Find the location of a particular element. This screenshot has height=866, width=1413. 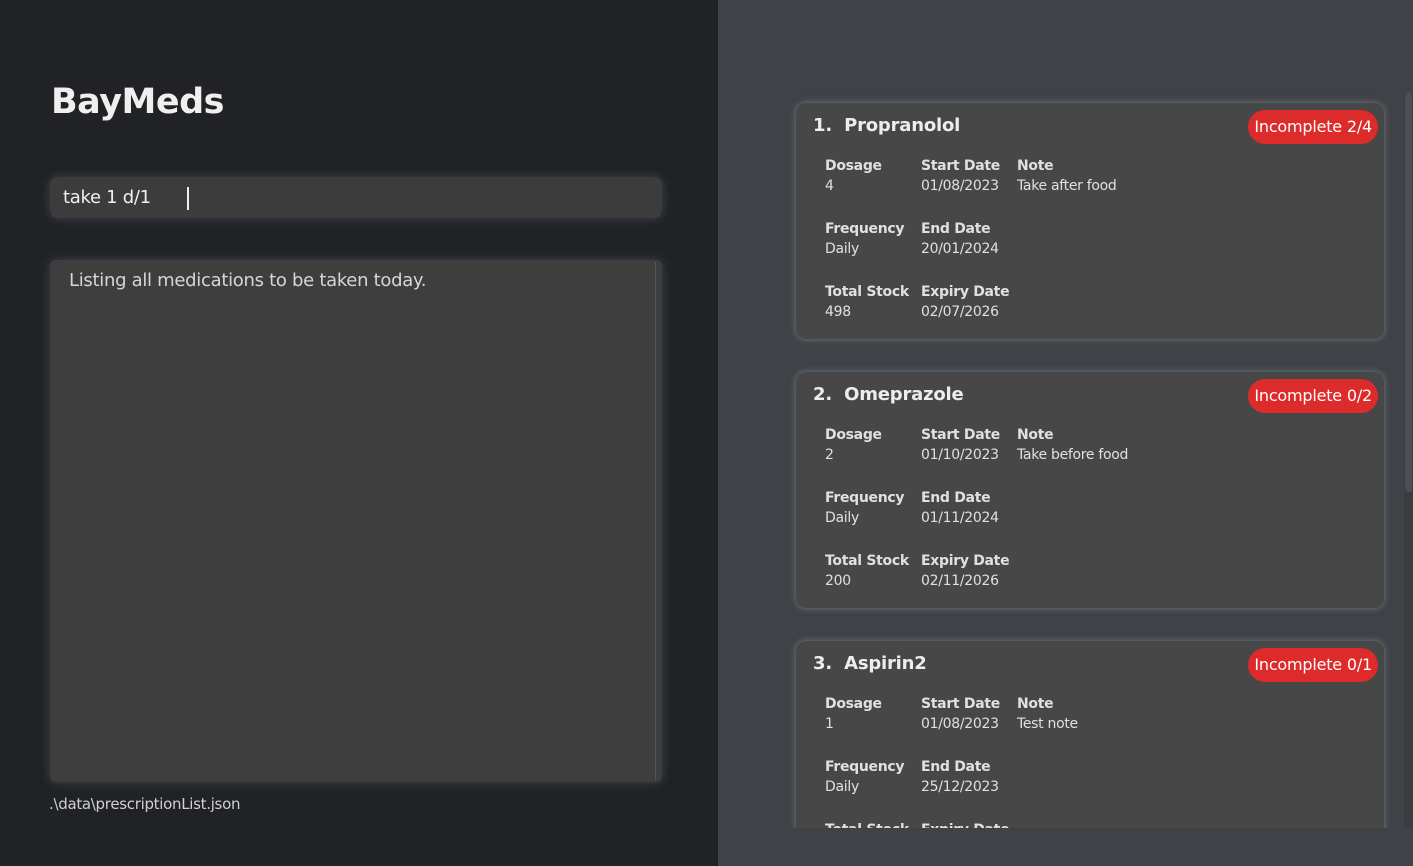

note-field: Note Take after food is located at coordinates (1067, 176).